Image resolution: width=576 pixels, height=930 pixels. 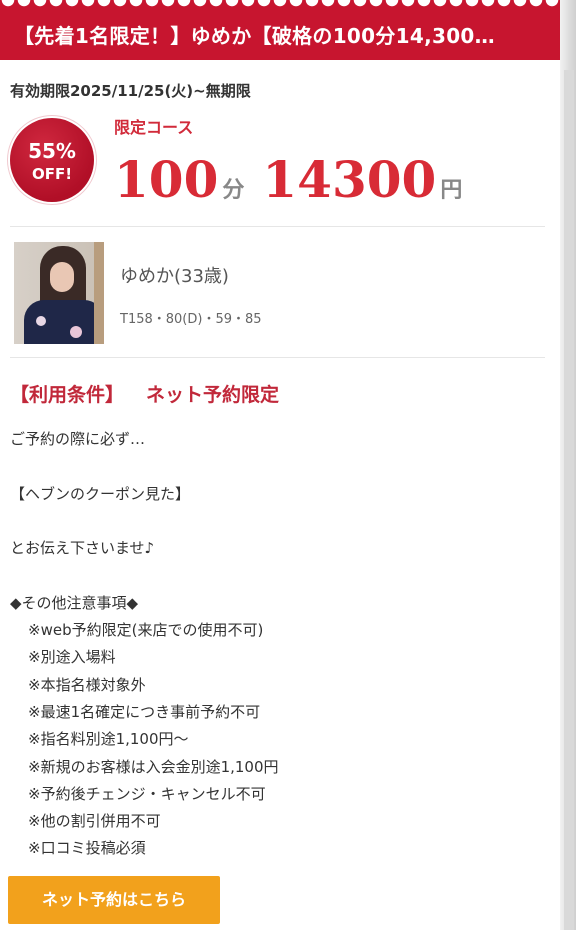 I want to click on side-scroll-strip, so click(x=568, y=465).